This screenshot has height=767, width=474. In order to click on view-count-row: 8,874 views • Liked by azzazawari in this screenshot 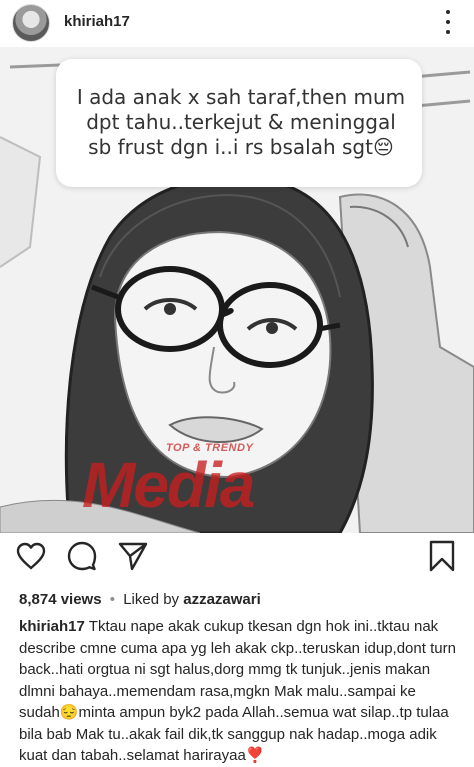, I will do `click(140, 599)`.